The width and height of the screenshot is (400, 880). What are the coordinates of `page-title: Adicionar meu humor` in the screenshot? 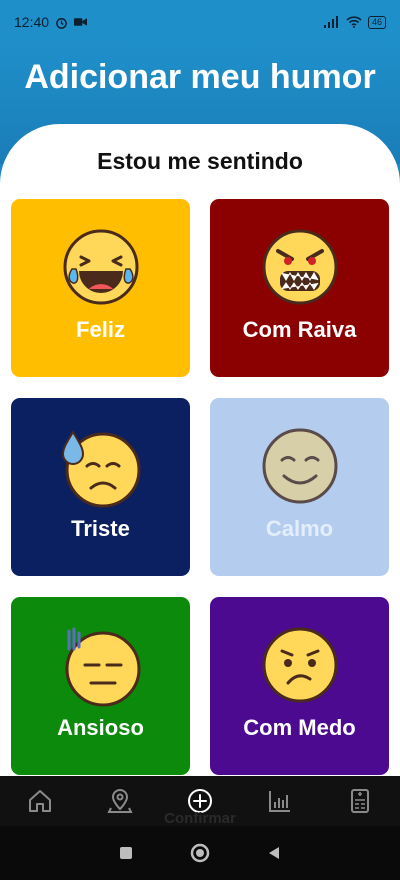 It's located at (200, 77).